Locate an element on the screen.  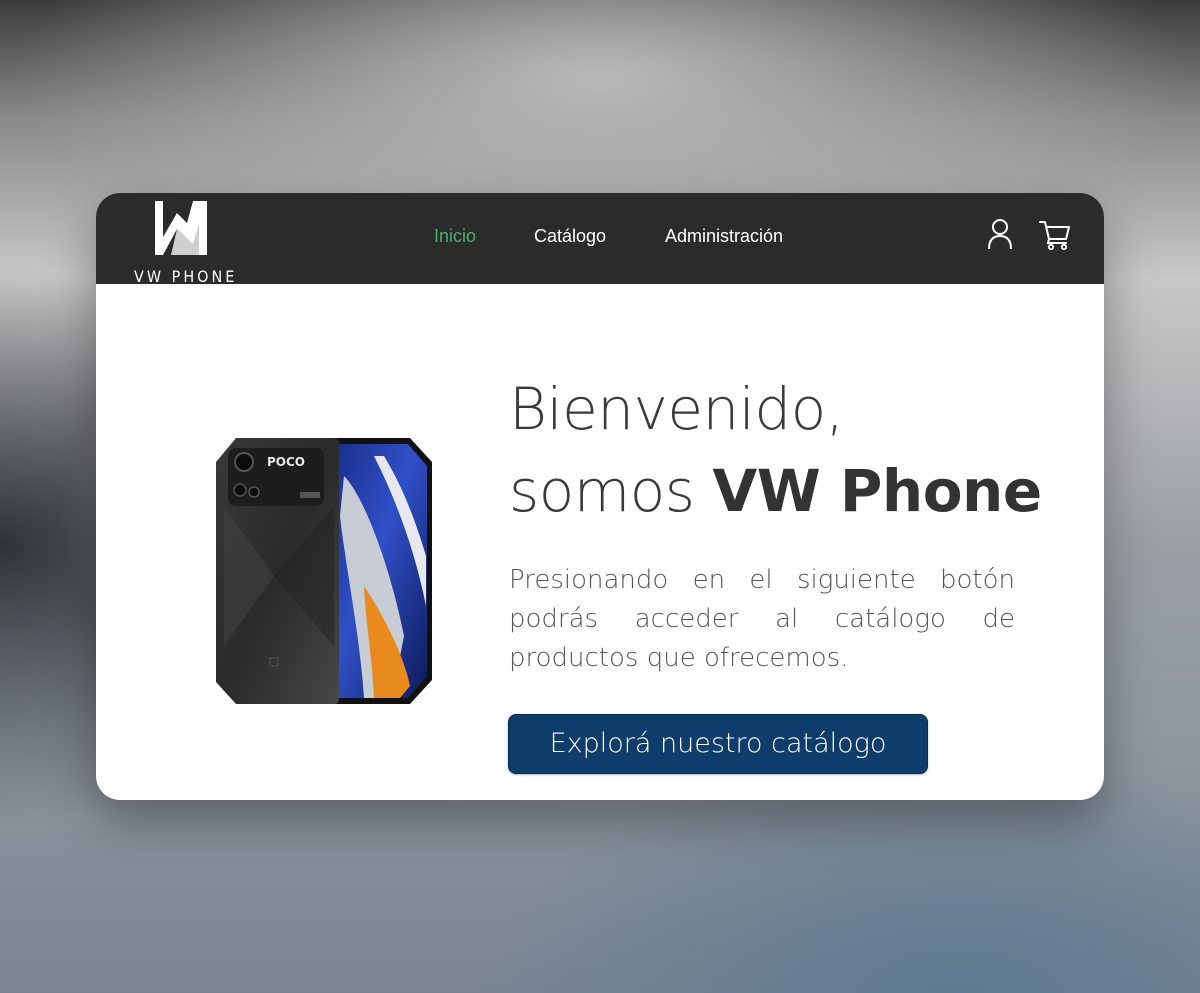
product-image: POCO is located at coordinates (325, 571).